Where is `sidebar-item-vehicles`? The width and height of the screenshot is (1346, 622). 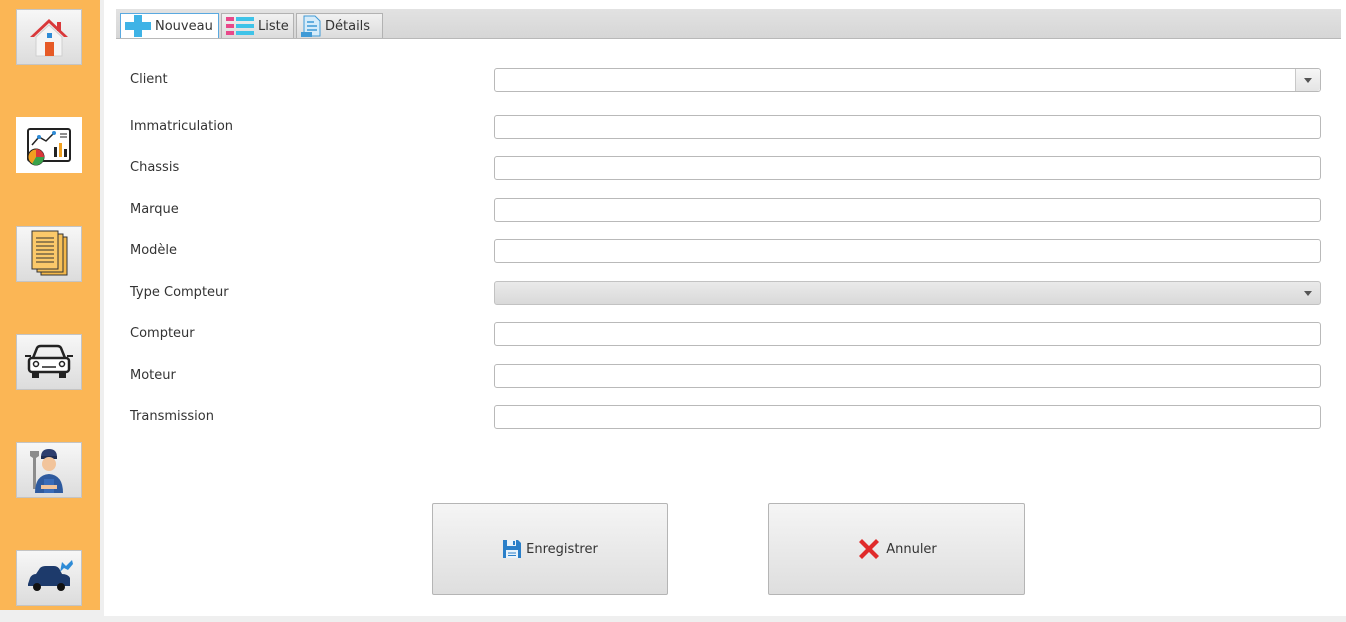 sidebar-item-vehicles is located at coordinates (49, 362).